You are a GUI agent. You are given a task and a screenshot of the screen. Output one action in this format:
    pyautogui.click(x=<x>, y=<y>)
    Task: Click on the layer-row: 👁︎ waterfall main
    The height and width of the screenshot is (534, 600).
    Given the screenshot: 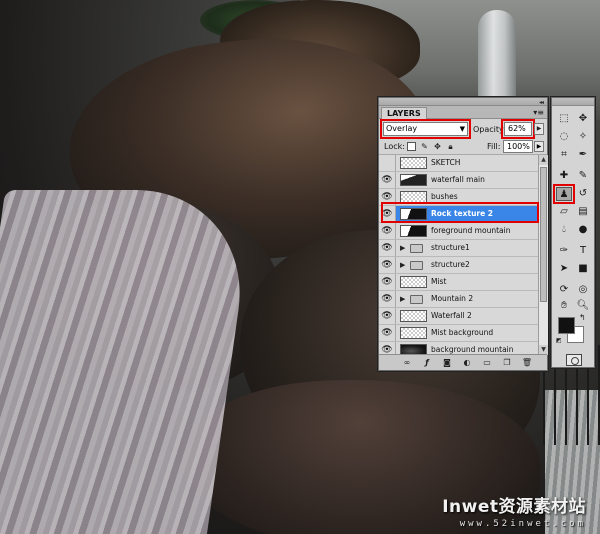 What is the action you would take?
    pyautogui.click(x=458, y=180)
    